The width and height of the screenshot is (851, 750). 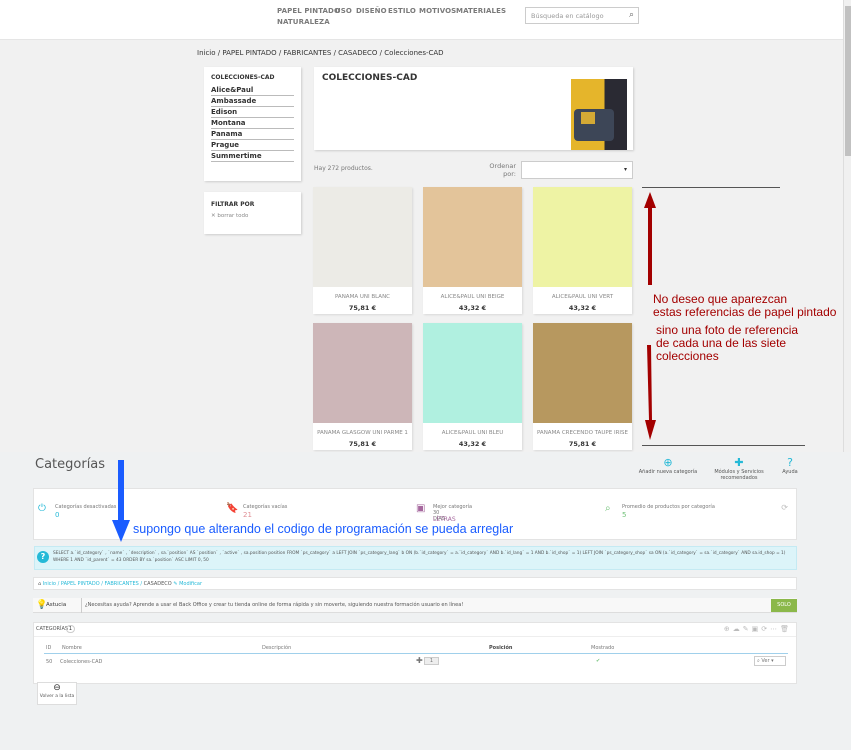 I want to click on col-shown: Mostrado, so click(x=603, y=648).